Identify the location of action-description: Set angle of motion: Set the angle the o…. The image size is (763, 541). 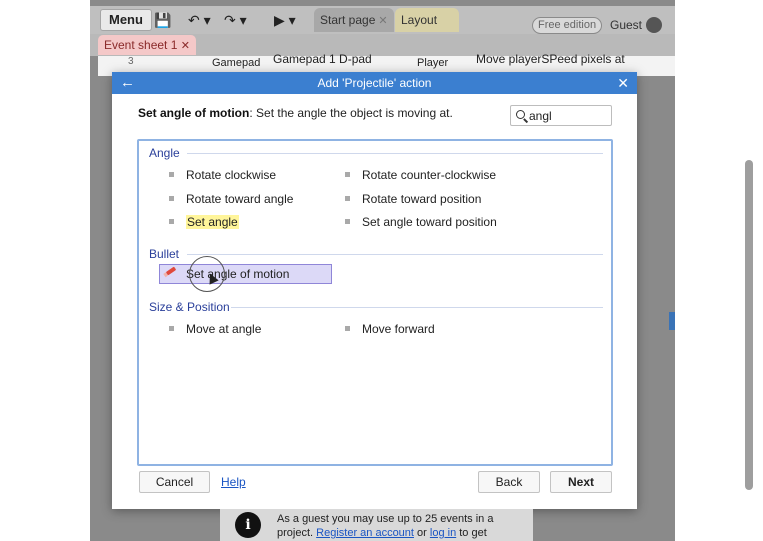
(295, 113).